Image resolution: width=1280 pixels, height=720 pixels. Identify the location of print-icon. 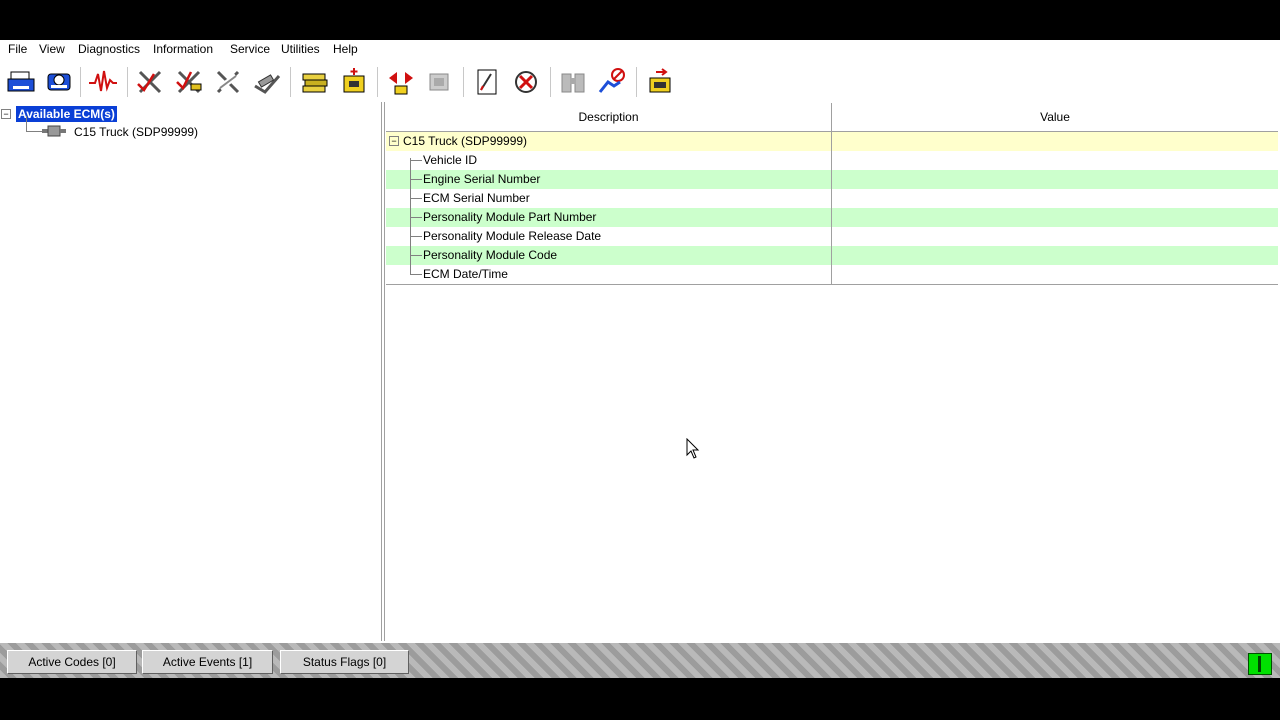
(21, 82).